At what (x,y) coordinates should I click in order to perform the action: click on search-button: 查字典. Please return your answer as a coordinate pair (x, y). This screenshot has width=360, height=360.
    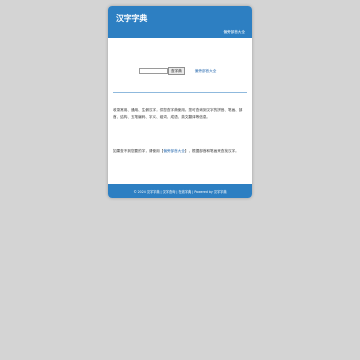
    Looking at the image, I should click on (176, 71).